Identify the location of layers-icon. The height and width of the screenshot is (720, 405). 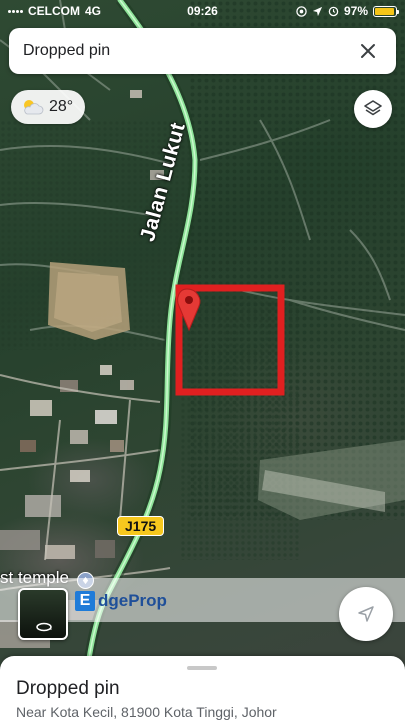
(373, 108).